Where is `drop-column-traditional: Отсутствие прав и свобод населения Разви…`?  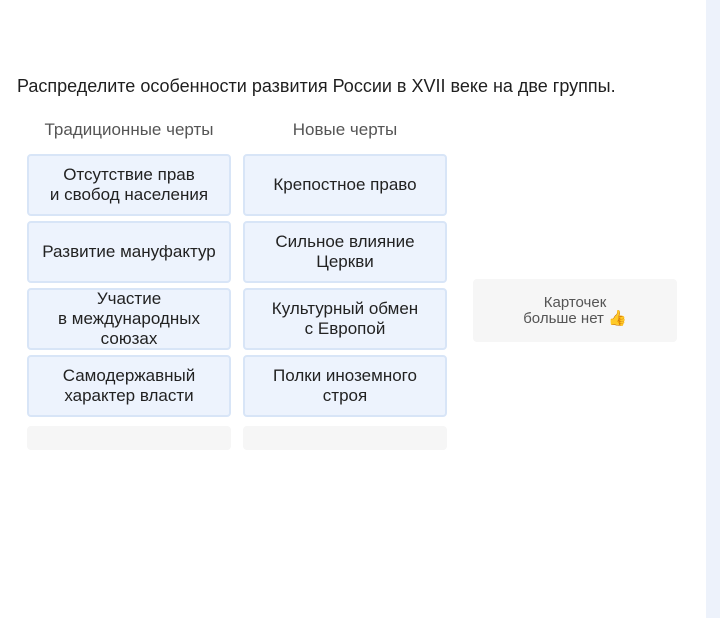
drop-column-traditional: Отсутствие прав и свобод населения Разви… is located at coordinates (129, 302).